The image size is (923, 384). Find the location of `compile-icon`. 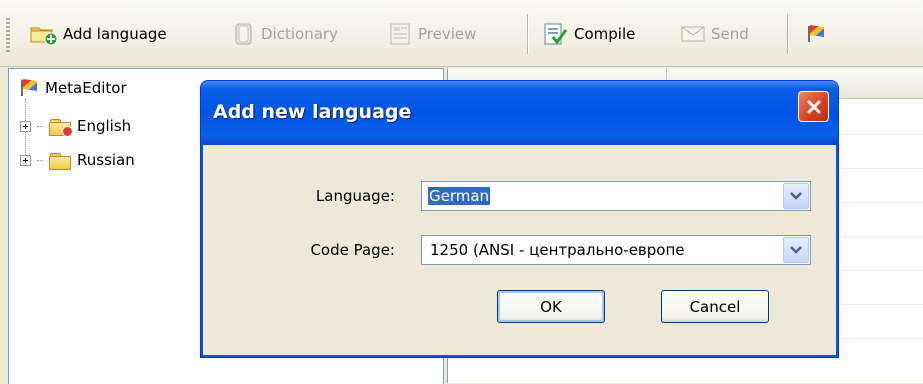

compile-icon is located at coordinates (556, 34).